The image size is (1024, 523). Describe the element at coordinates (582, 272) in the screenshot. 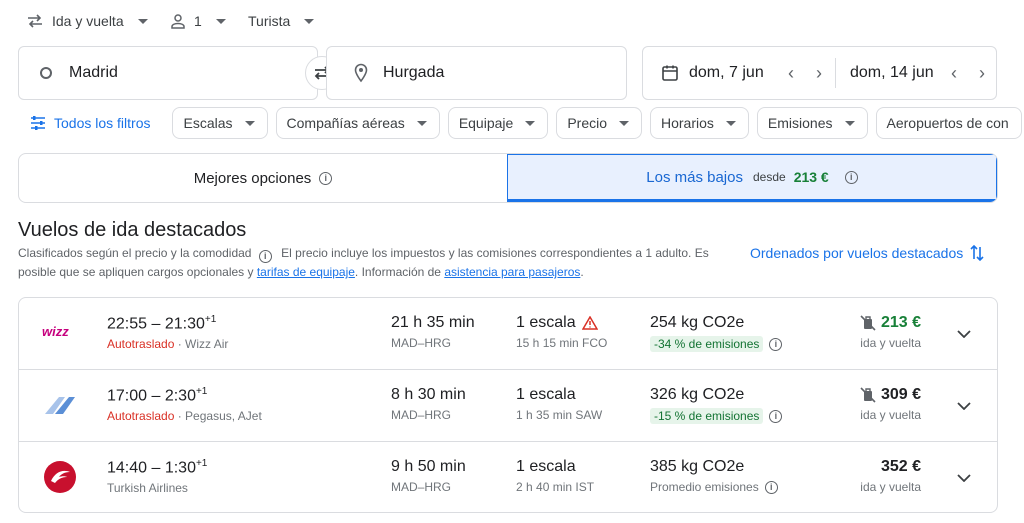

I see `desc-text: .` at that location.